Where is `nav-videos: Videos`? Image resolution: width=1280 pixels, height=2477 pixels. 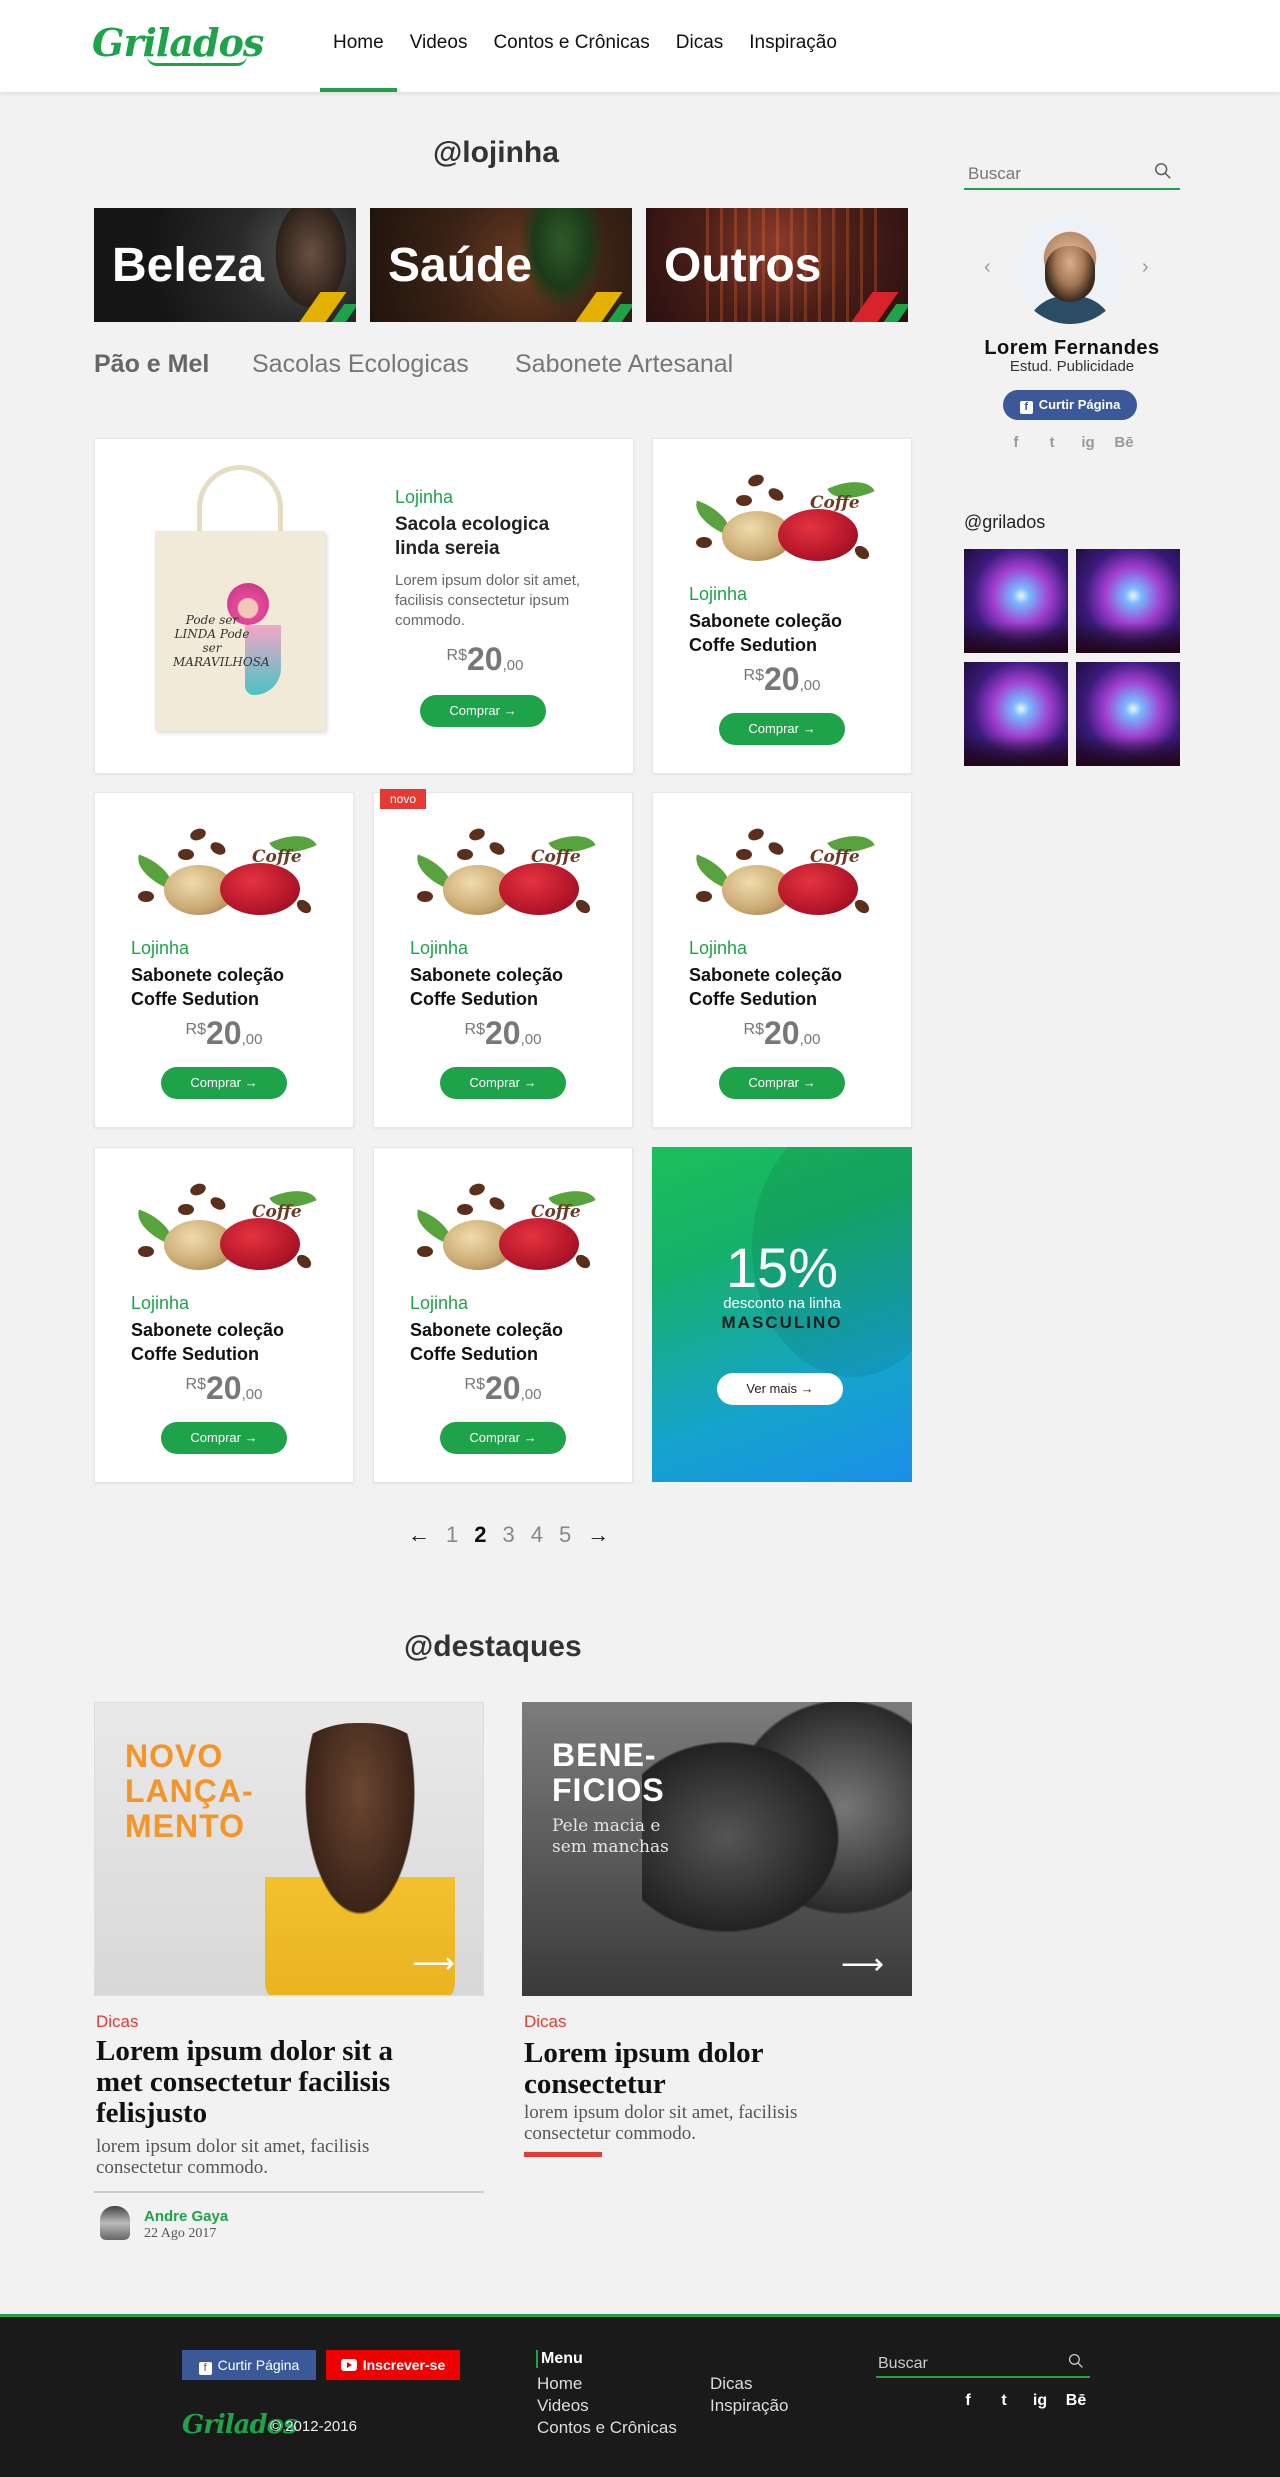
nav-videos: Videos is located at coordinates (439, 46).